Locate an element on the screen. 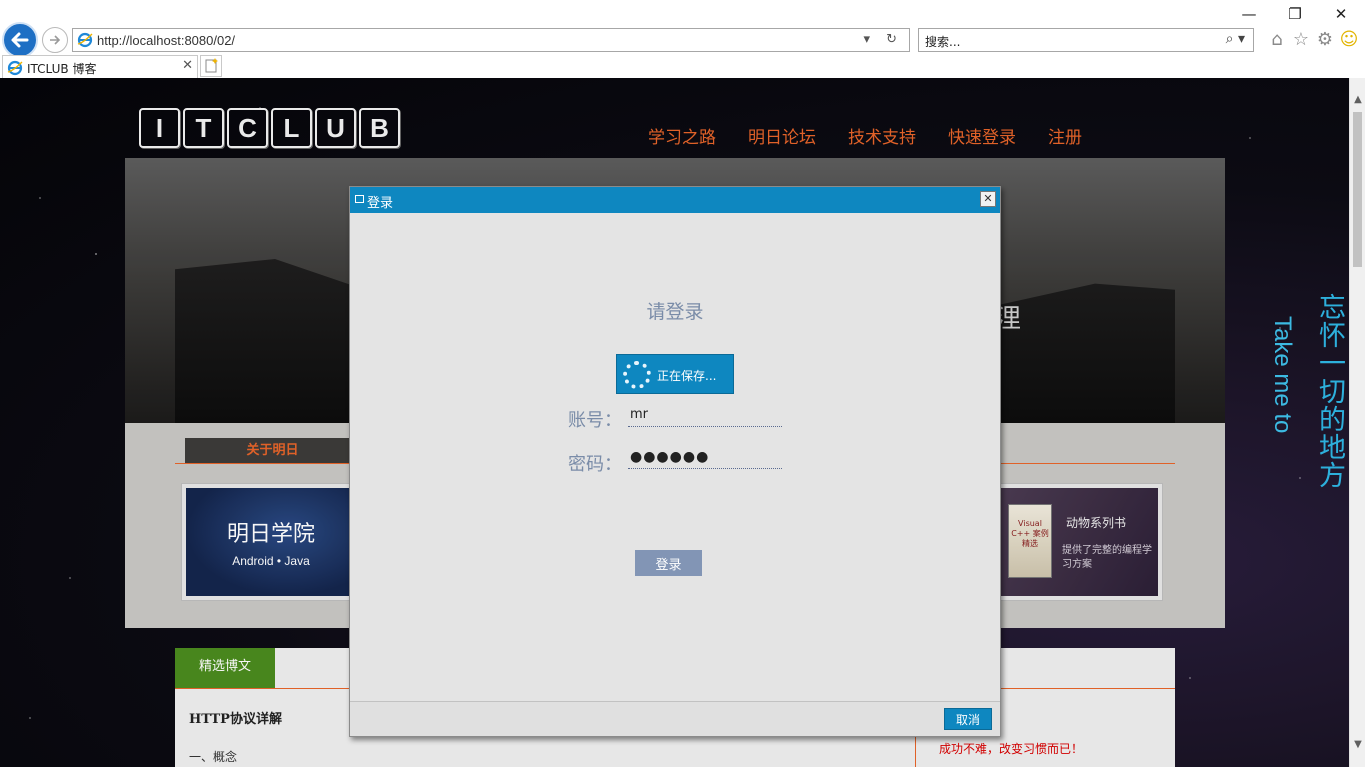 The image size is (1365, 767). tab-title: ITCLUB 博客 is located at coordinates (62, 69).